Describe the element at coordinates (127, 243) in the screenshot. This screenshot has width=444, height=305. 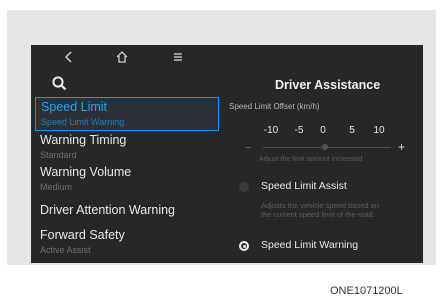
I see `list-item-forward-safety: Forward Safety Active Assist` at that location.